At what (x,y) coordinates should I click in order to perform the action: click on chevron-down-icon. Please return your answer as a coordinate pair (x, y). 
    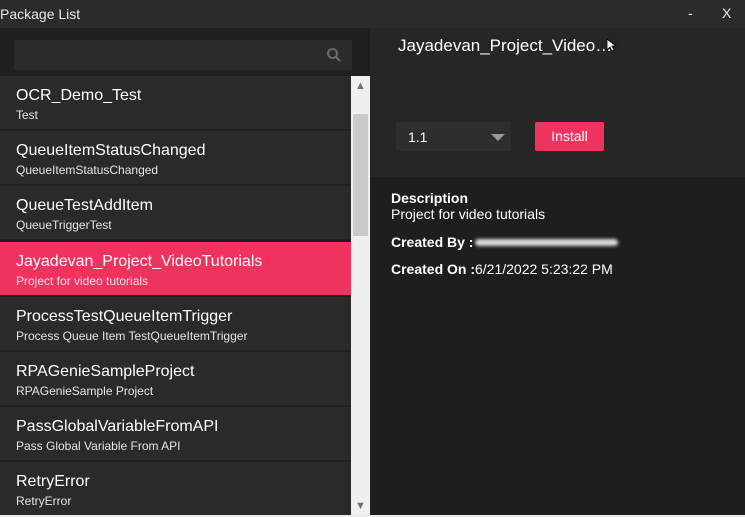
    Looking at the image, I should click on (498, 137).